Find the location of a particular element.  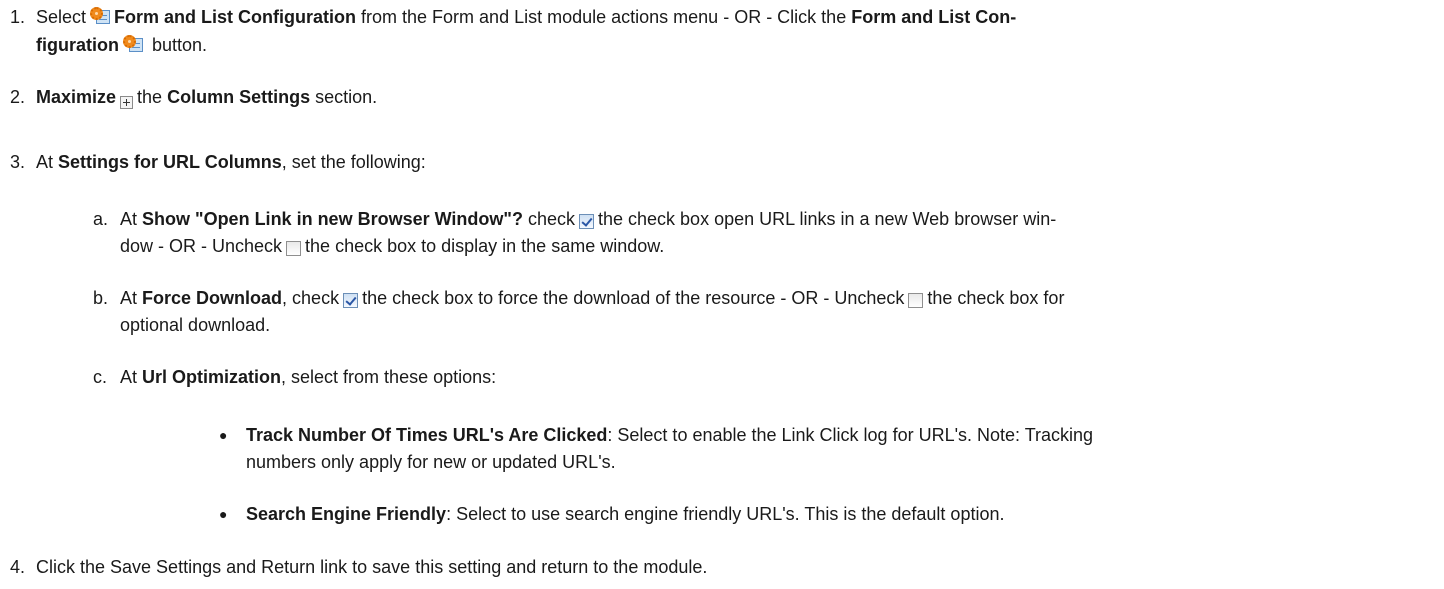

substep-letter: a. is located at coordinates (101, 219).